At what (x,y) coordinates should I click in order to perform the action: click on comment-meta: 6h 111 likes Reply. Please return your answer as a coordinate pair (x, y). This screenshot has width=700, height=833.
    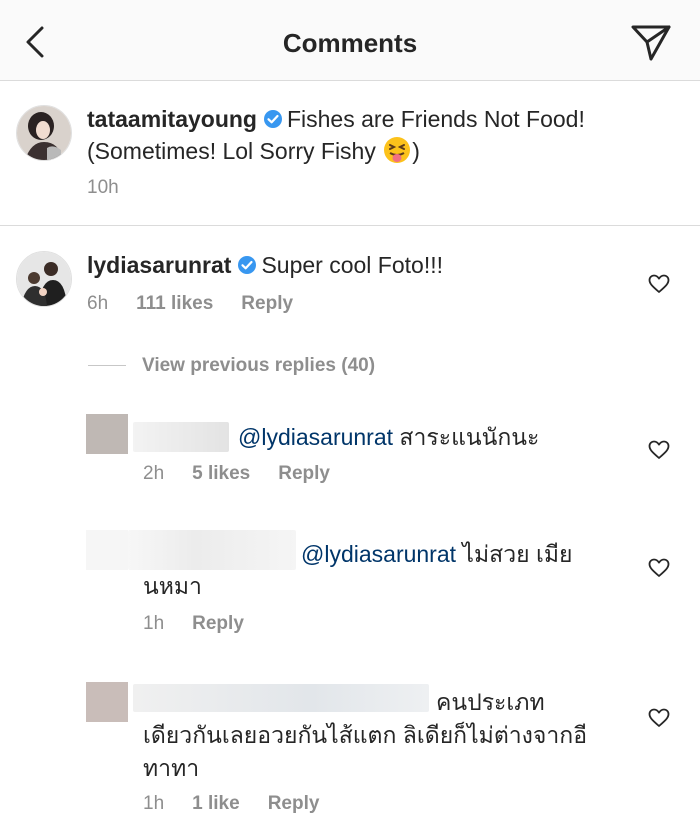
    Looking at the image, I should click on (204, 304).